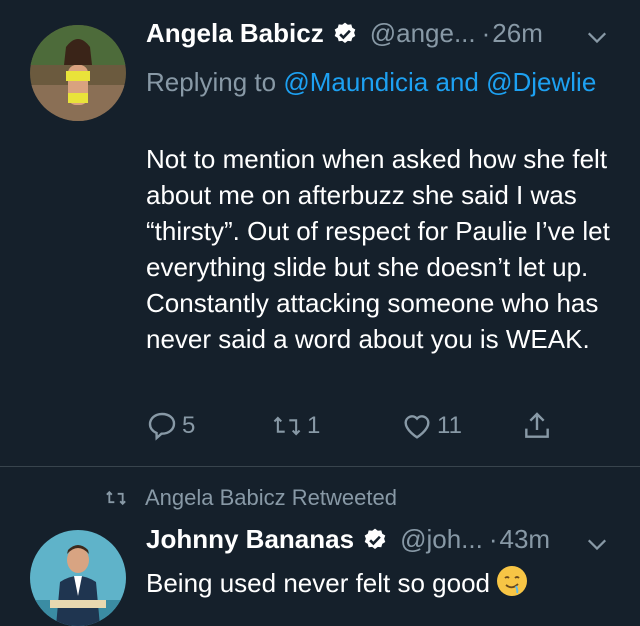 This screenshot has height=626, width=640. What do you see at coordinates (517, 33) in the screenshot?
I see `timestamp: 26m` at bounding box center [517, 33].